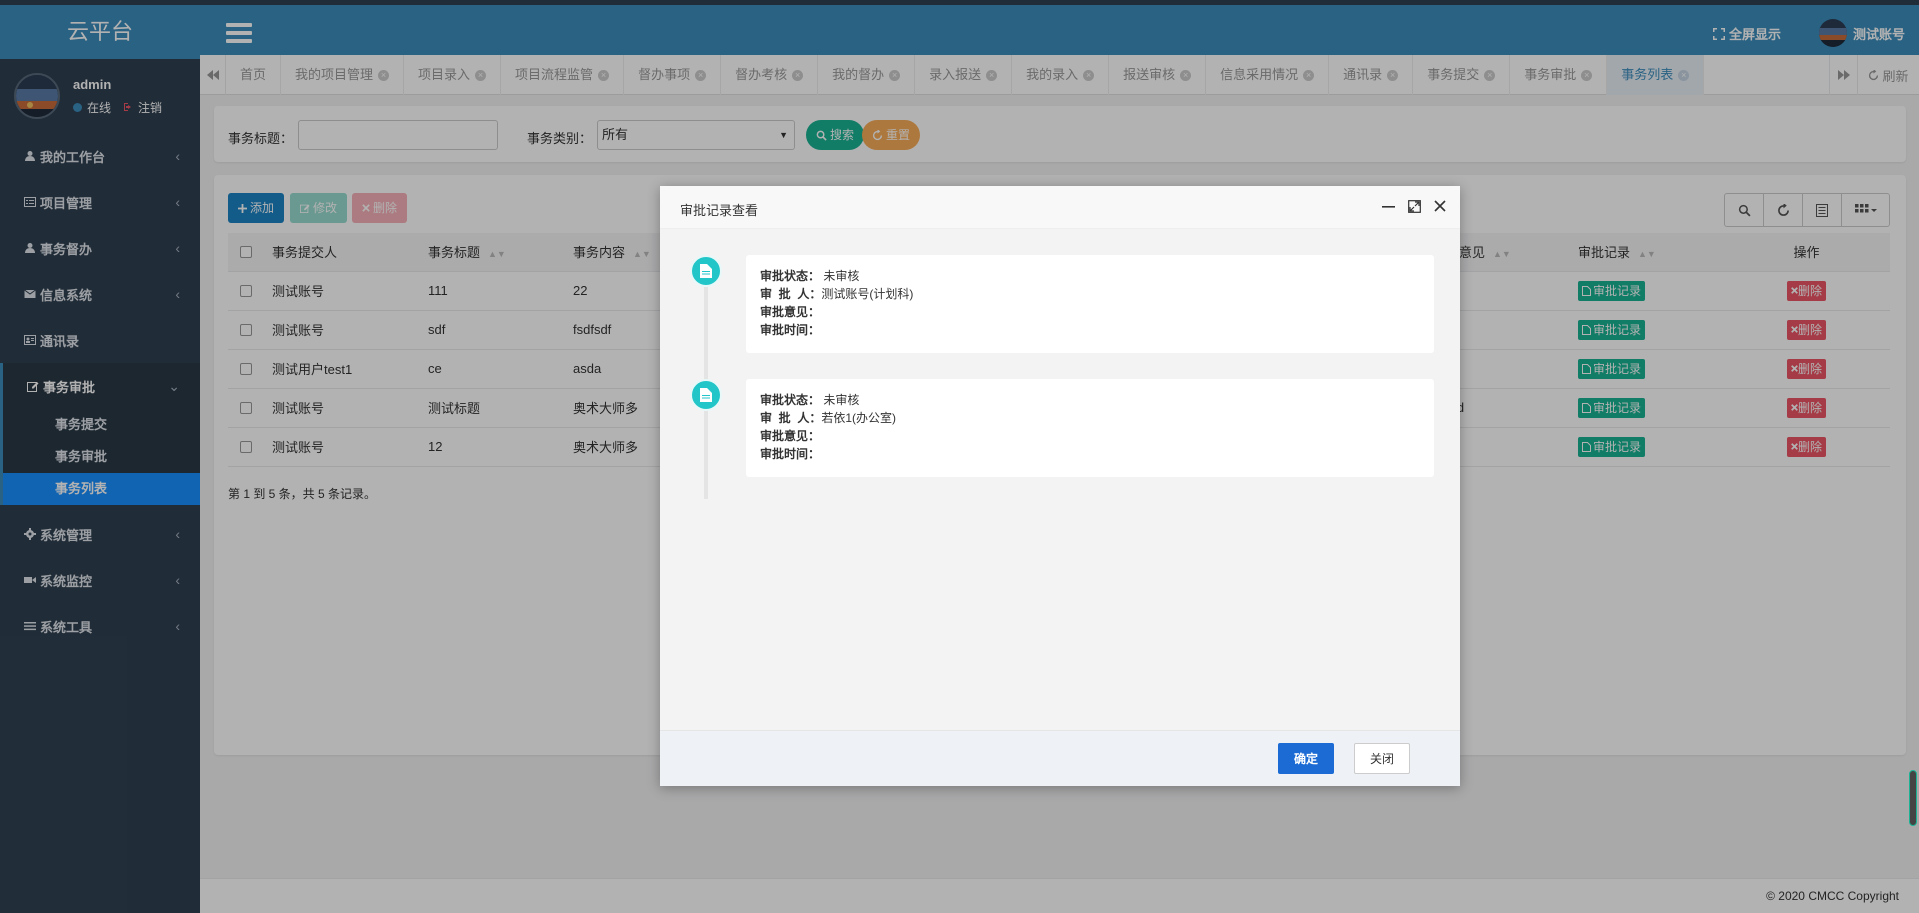 This screenshot has height=913, width=1919. Describe the element at coordinates (1414, 206) in the screenshot. I see `maximize-icon` at that location.